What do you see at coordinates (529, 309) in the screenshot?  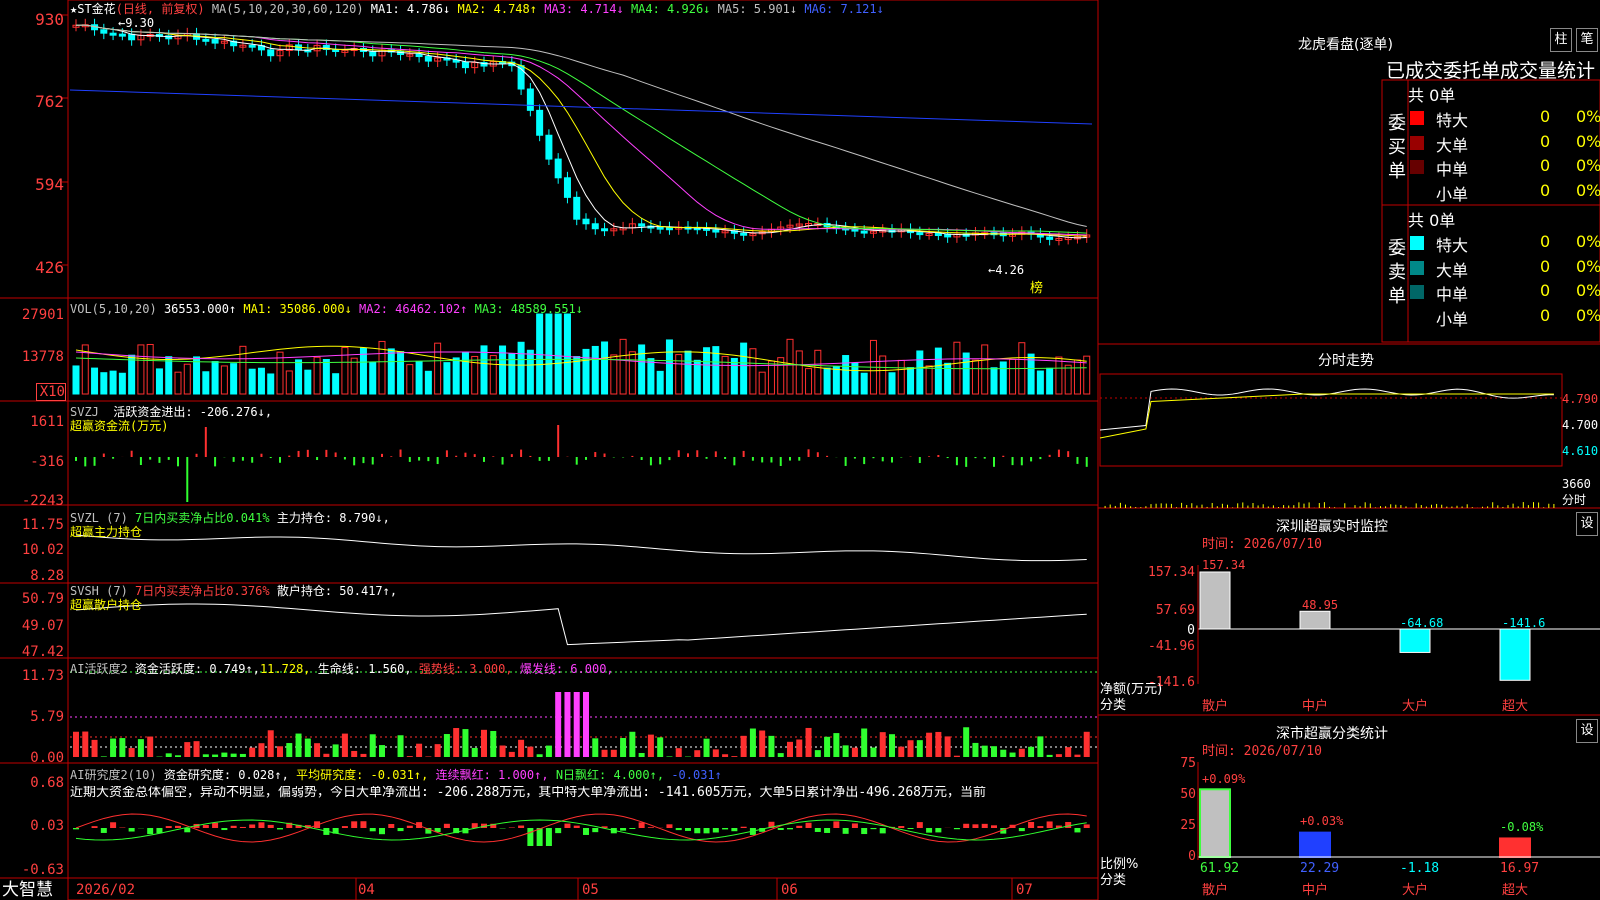 I see `vol-ma3: MA3: 48589.551↓` at bounding box center [529, 309].